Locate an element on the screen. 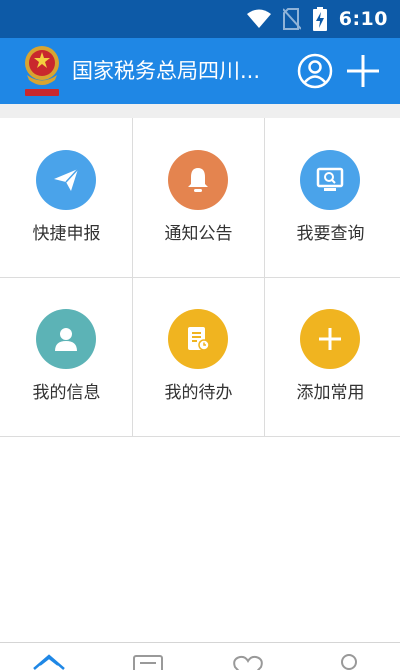 This screenshot has width=400, height=670. person-icon is located at coordinates (66, 339).